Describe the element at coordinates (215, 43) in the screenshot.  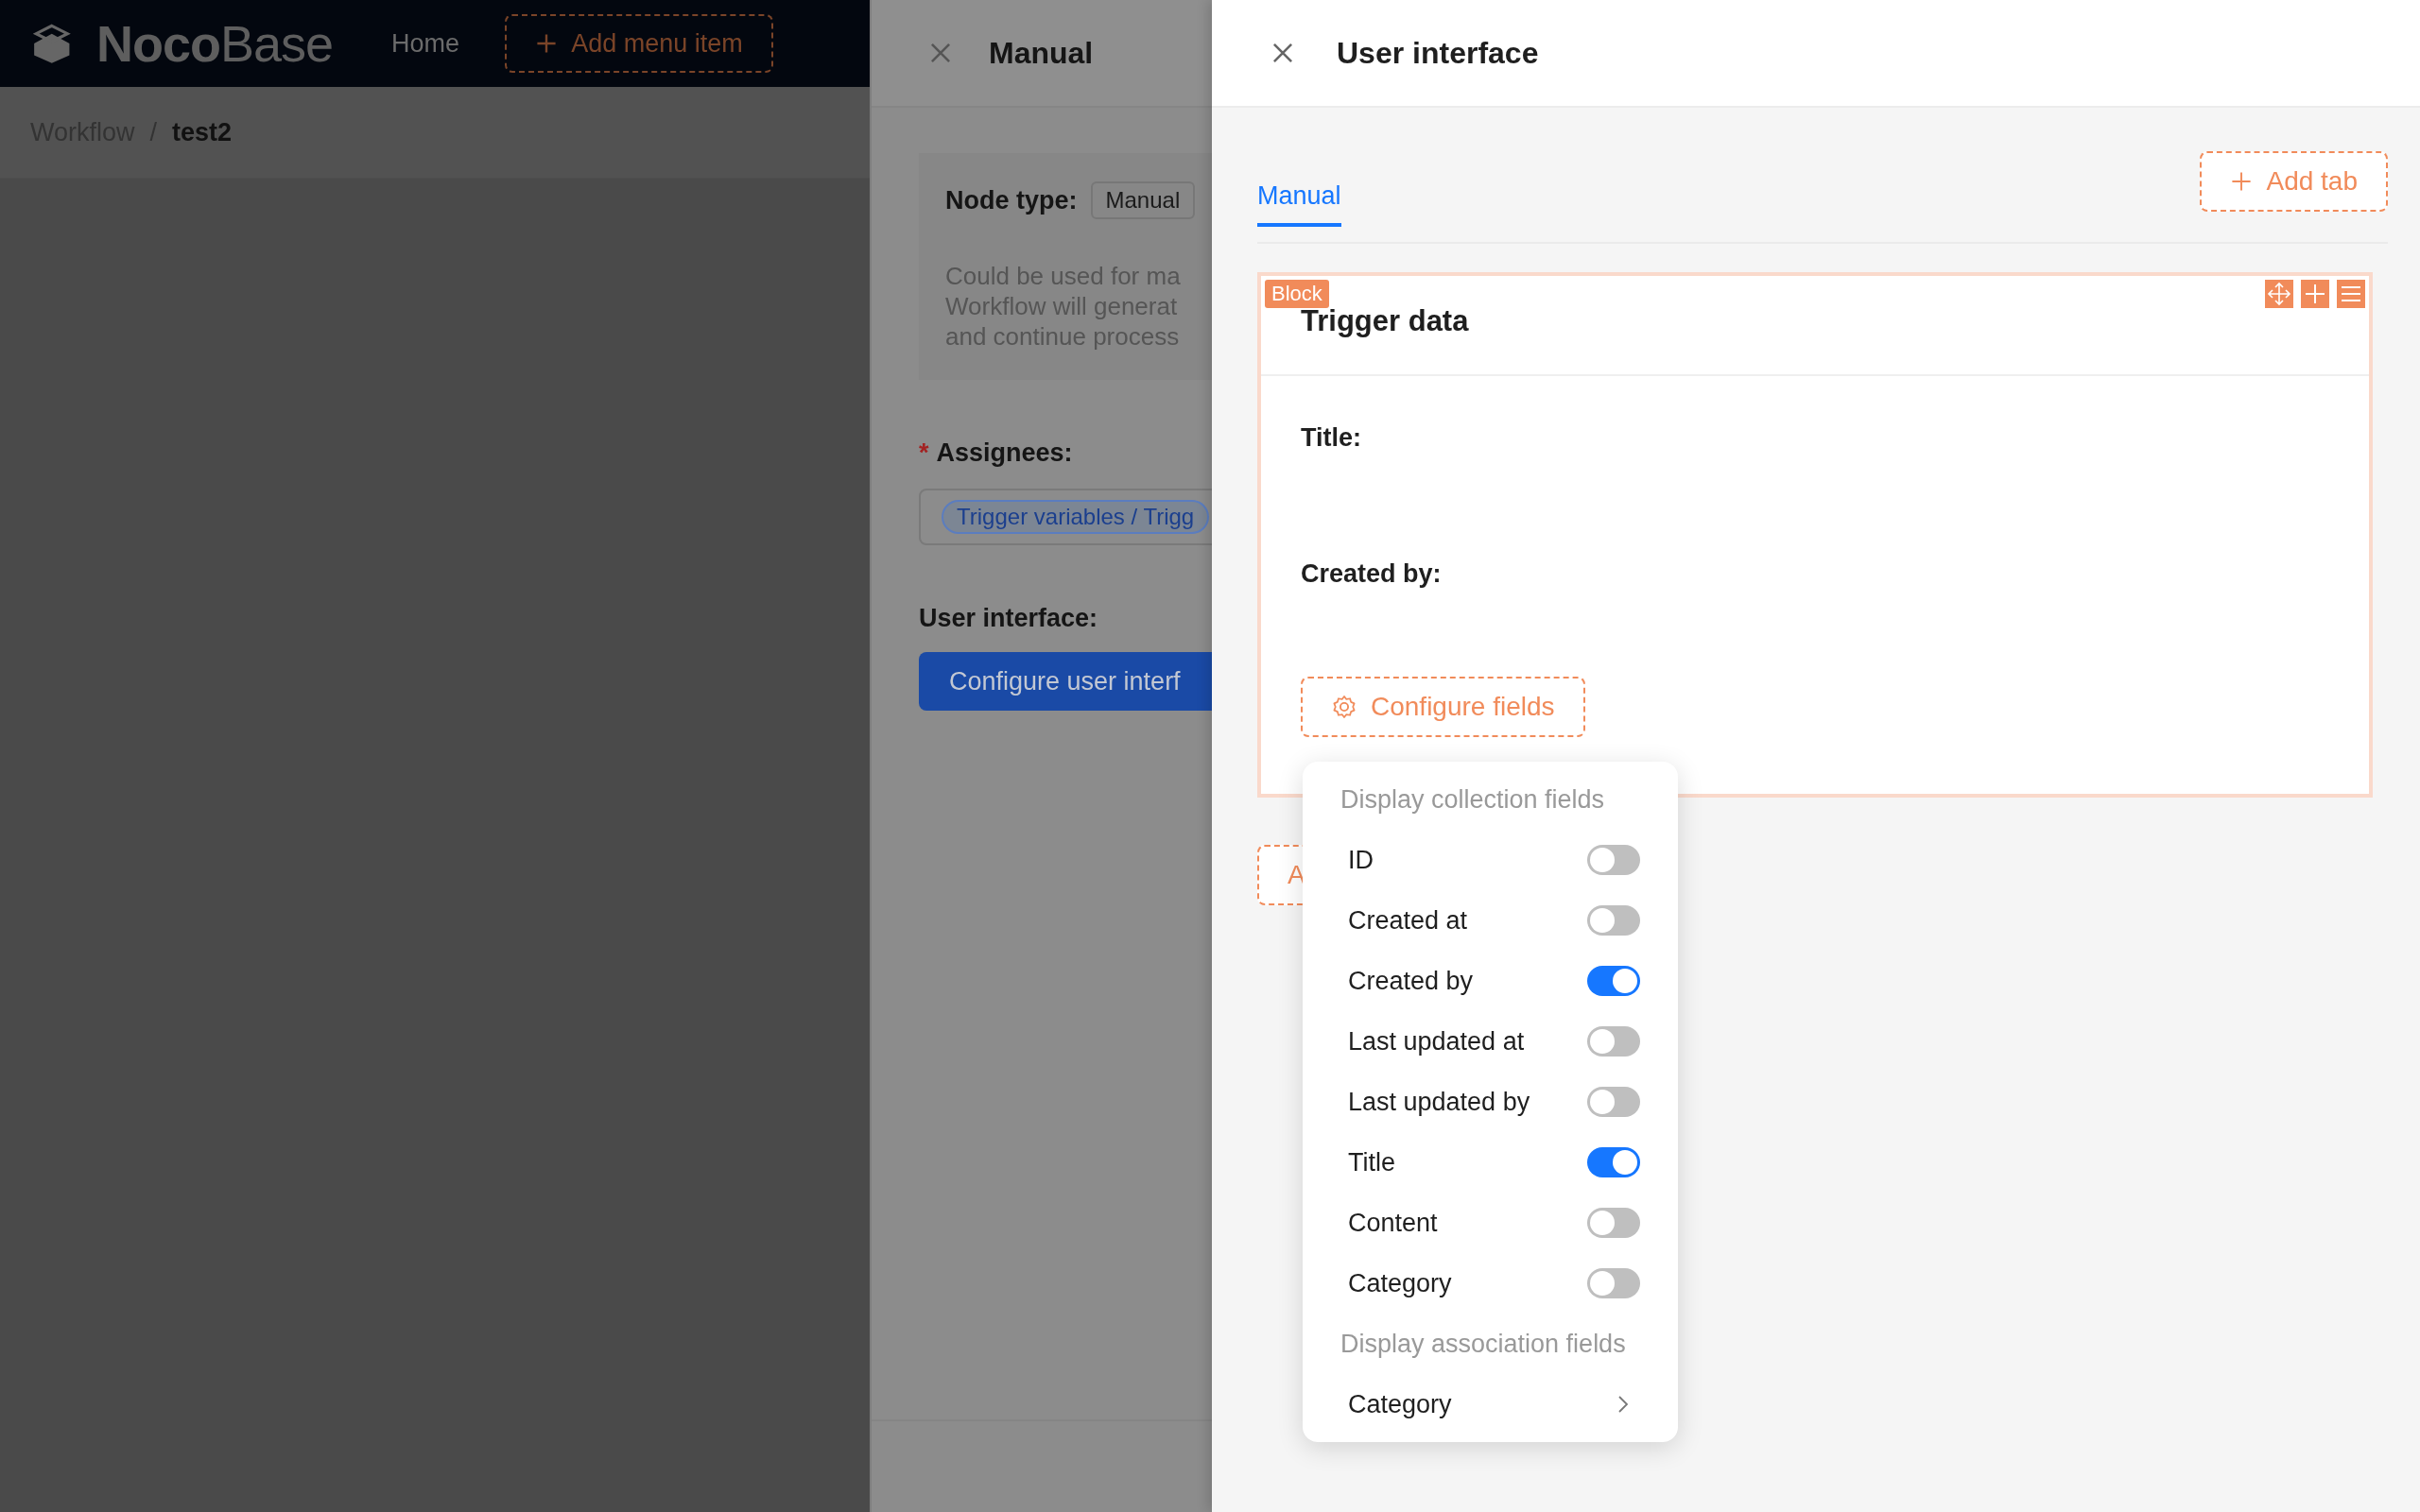
I see `logo-text: NocoBase` at that location.